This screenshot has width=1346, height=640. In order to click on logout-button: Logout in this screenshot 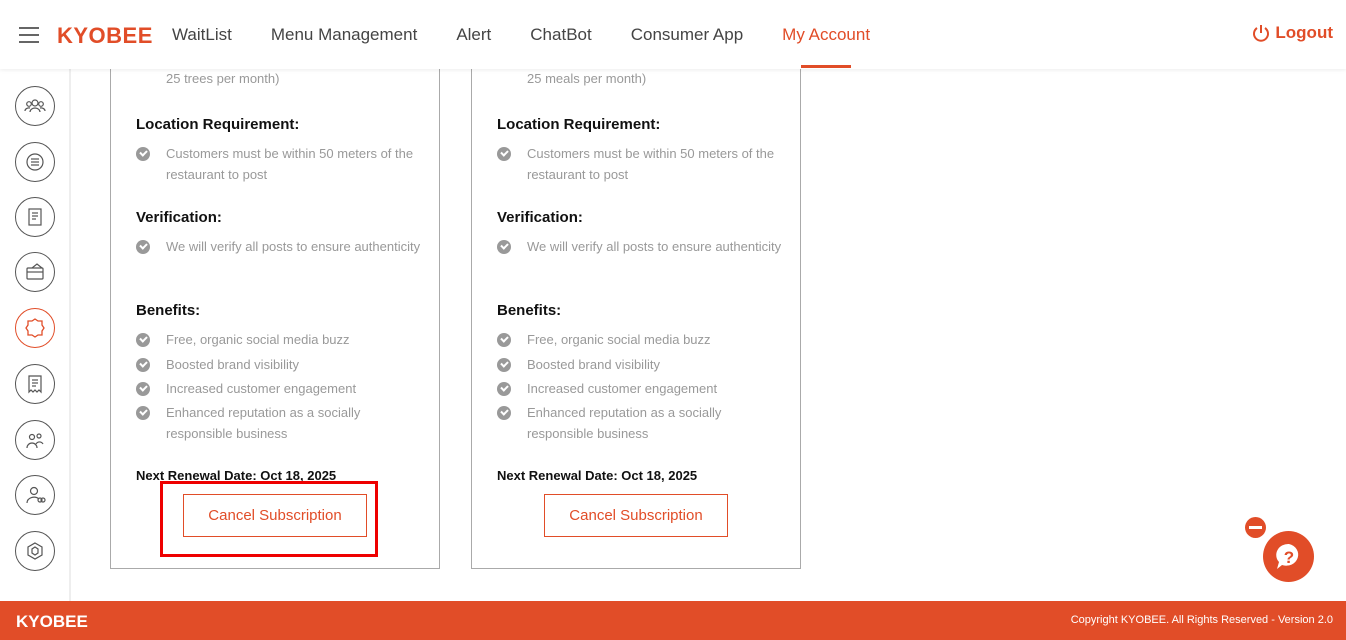, I will do `click(1292, 33)`.